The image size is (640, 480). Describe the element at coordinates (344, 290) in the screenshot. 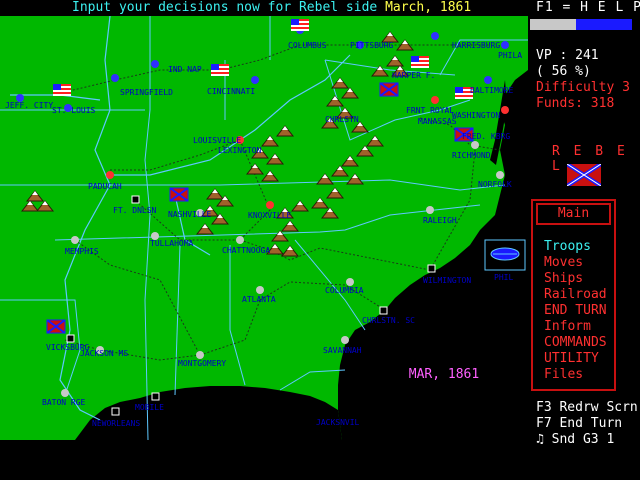

I see `city-label-30: COLUMBIA` at that location.